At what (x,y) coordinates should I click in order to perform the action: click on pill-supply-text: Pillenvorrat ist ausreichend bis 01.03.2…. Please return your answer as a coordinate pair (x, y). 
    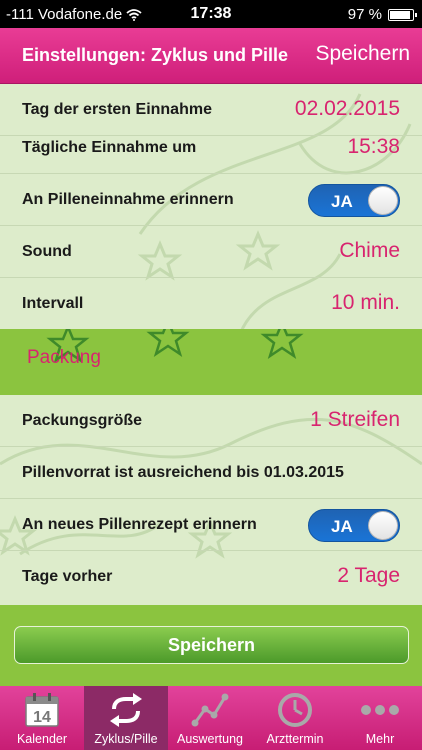
    Looking at the image, I should click on (183, 472).